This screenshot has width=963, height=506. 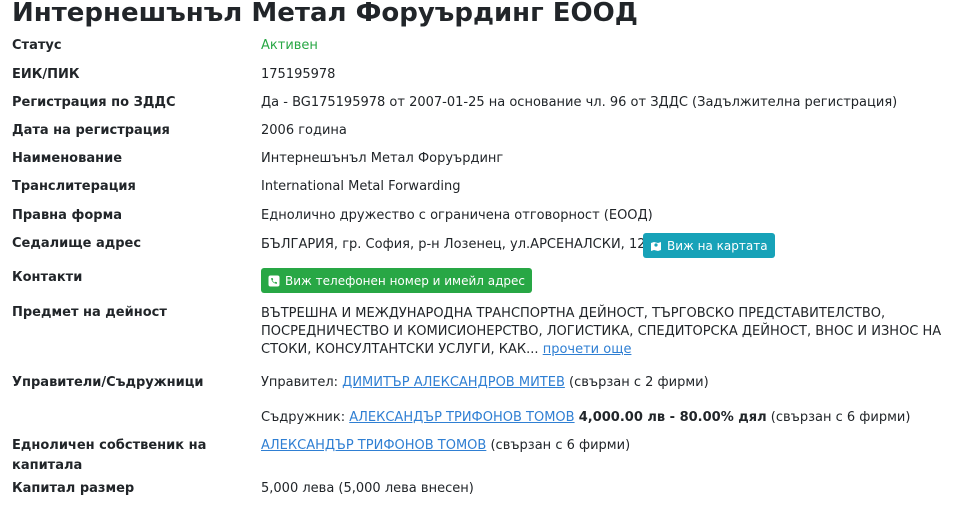 What do you see at coordinates (373, 445) in the screenshot?
I see `sole-owner-link: АЛЕКСАНДЪР ТРИФОНОВ ТОМОВ` at bounding box center [373, 445].